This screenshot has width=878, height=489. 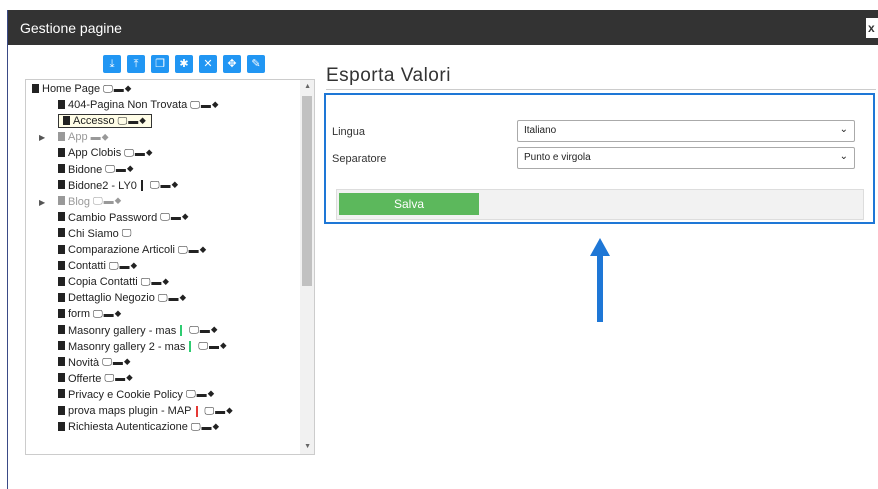 I want to click on scrollbar-thumb, so click(x=307, y=191).